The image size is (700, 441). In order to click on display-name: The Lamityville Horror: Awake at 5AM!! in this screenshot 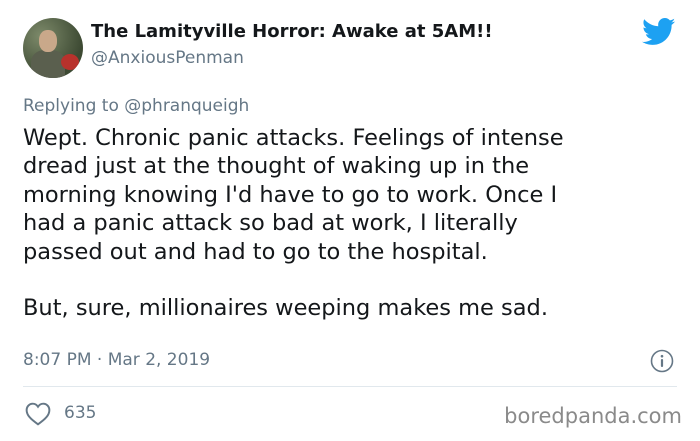, I will do `click(292, 32)`.